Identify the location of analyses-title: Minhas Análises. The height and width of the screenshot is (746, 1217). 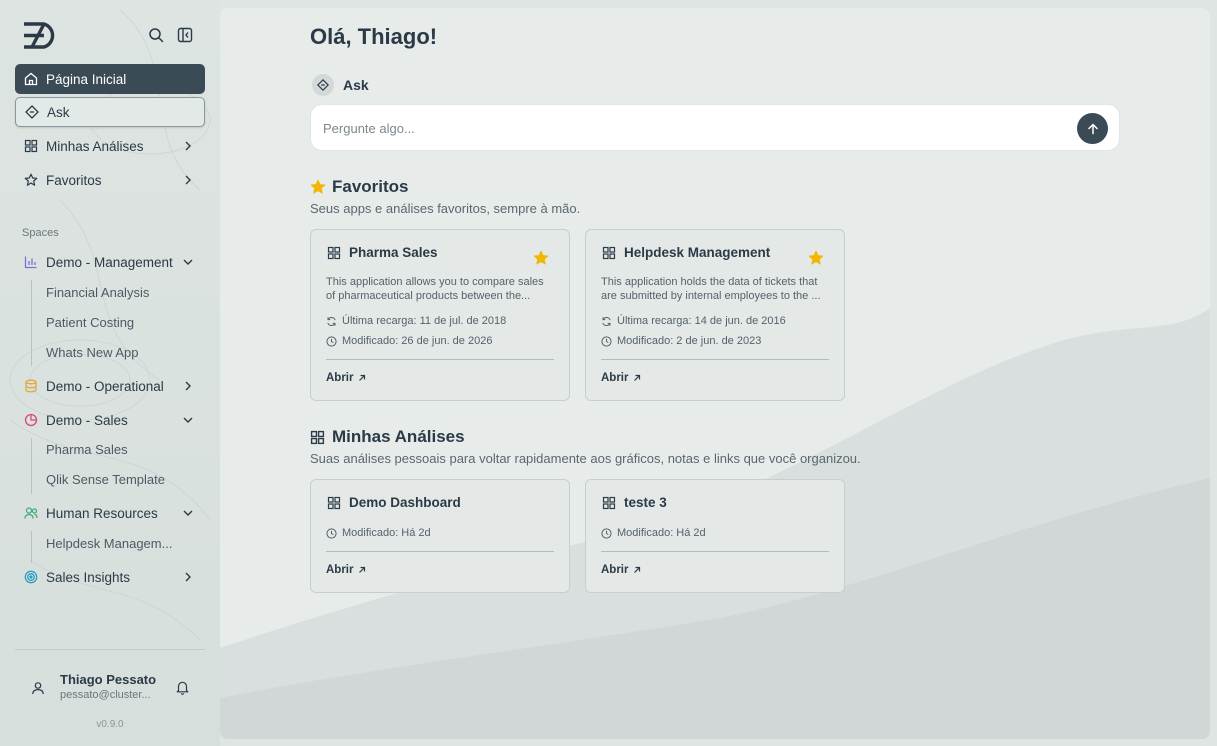
(398, 436).